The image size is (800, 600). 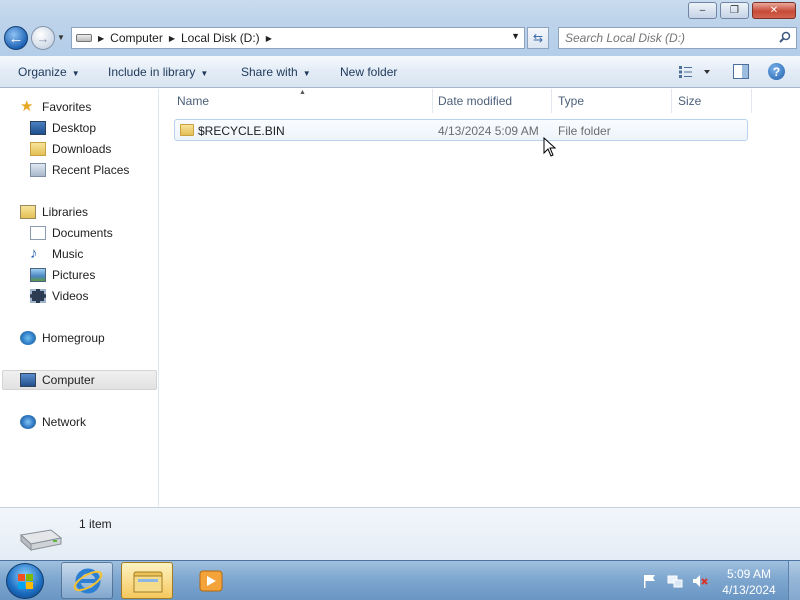 I want to click on sidebar-item-label: Libraries, so click(x=65, y=212).